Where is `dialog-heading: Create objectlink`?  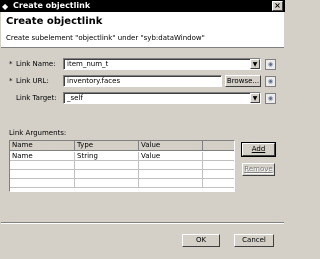 dialog-heading: Create objectlink is located at coordinates (54, 21).